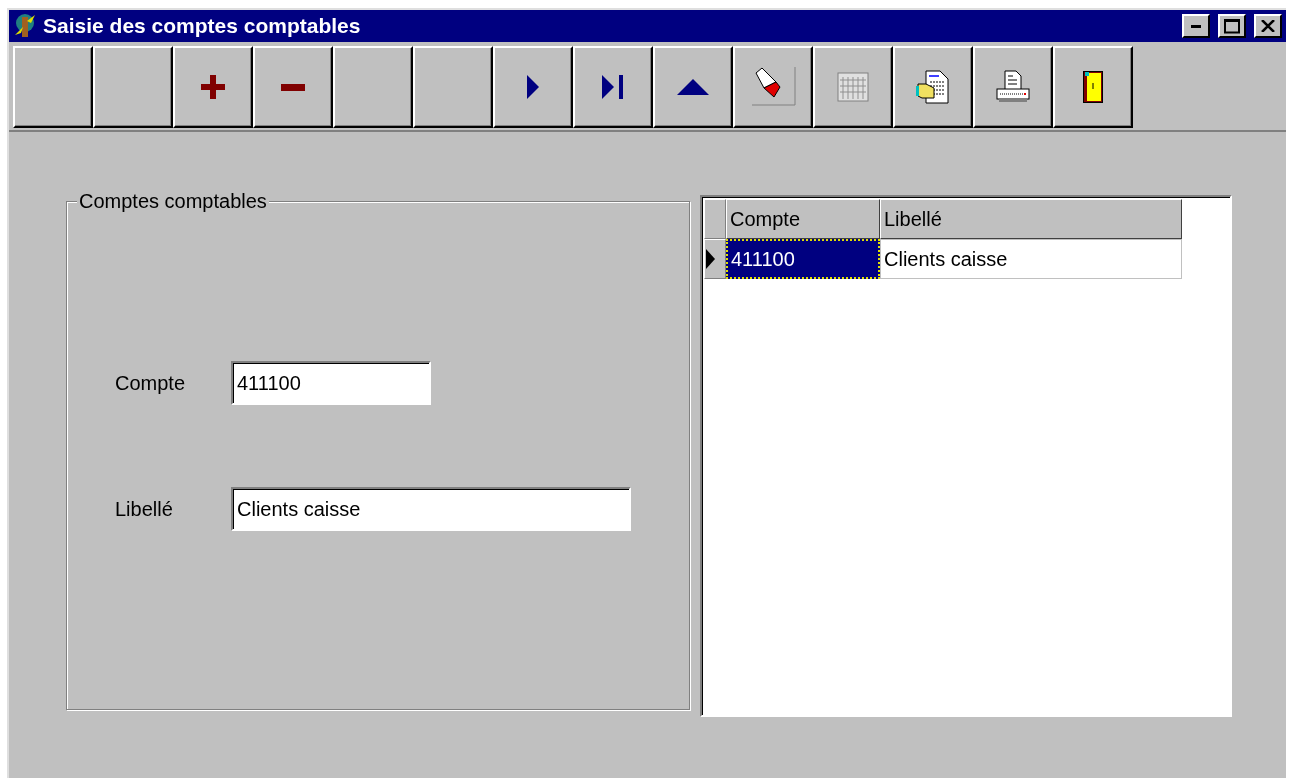 This screenshot has height=778, width=1290. Describe the element at coordinates (803, 259) in the screenshot. I see `table-cell: 411100` at that location.